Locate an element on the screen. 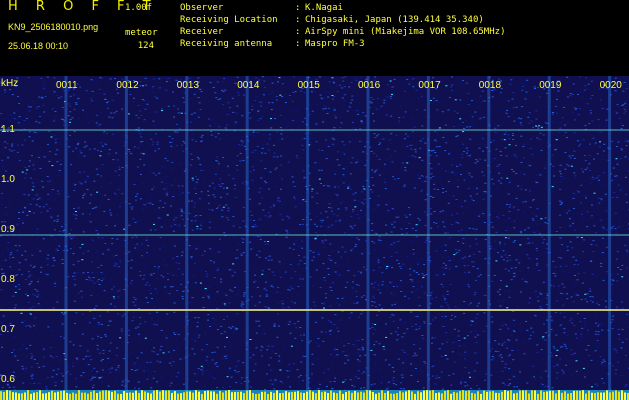 This screenshot has width=629, height=400. x-tick-label: 0020 is located at coordinates (610, 85).